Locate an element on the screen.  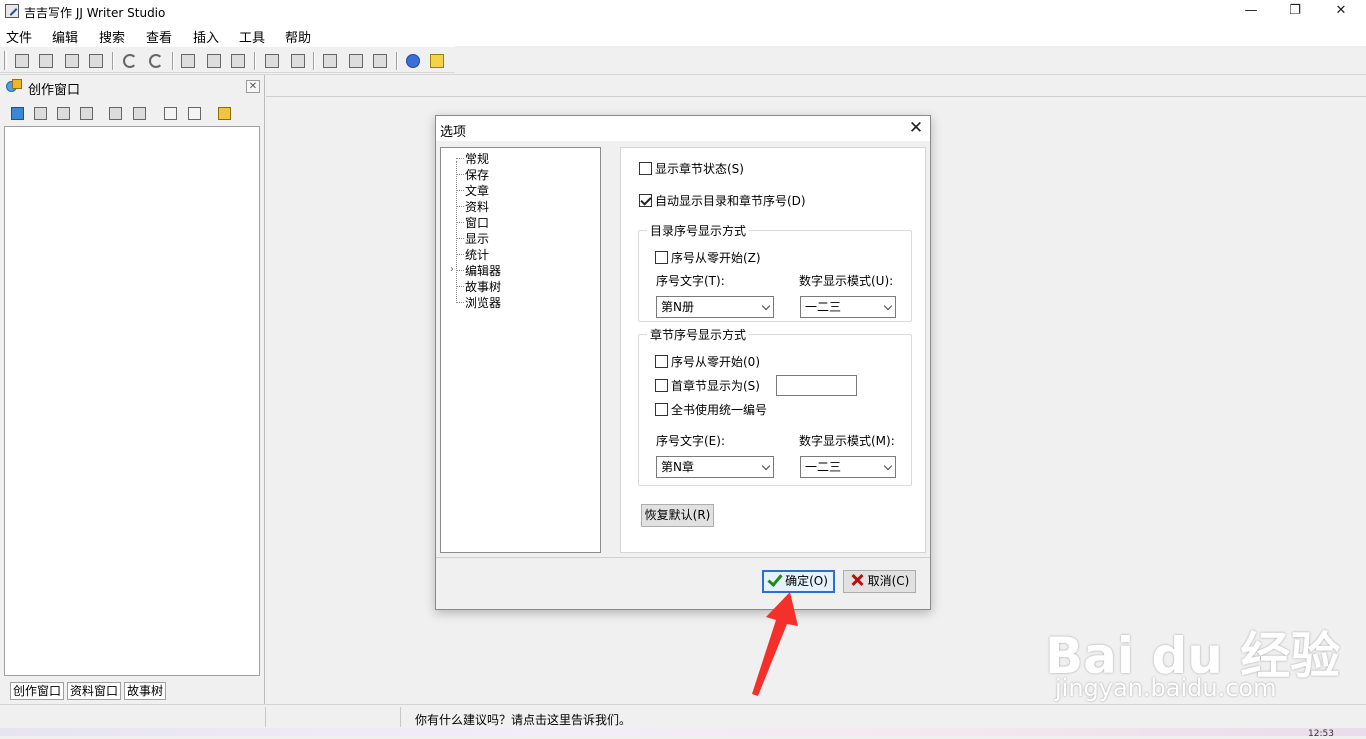
chapter-start-zero-checkbox: 序号从零开始(0) is located at coordinates (707, 361).